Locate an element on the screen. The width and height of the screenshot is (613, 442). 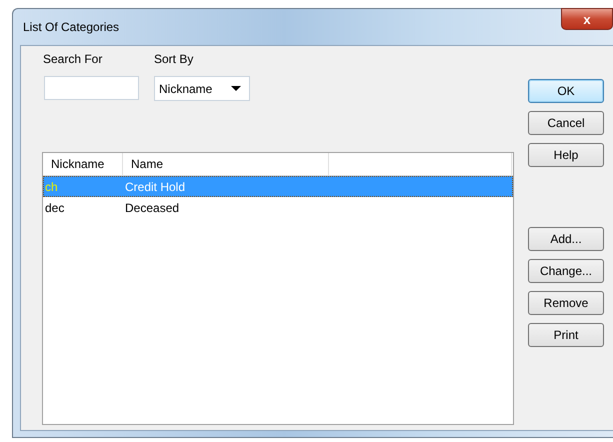
dialog-button: Help is located at coordinates (566, 155).